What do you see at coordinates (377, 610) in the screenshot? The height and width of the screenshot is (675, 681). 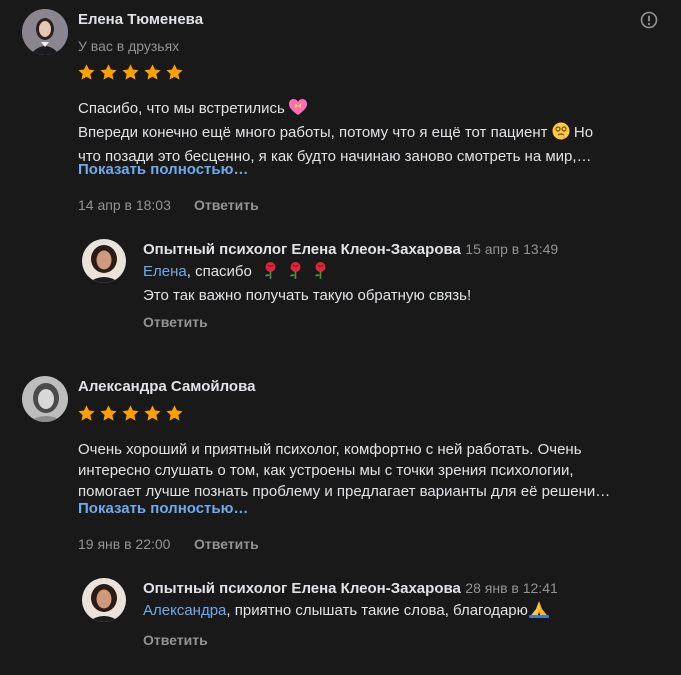 I see `reply-text-line: , приятно слышать такие слова, благодарю` at bounding box center [377, 610].